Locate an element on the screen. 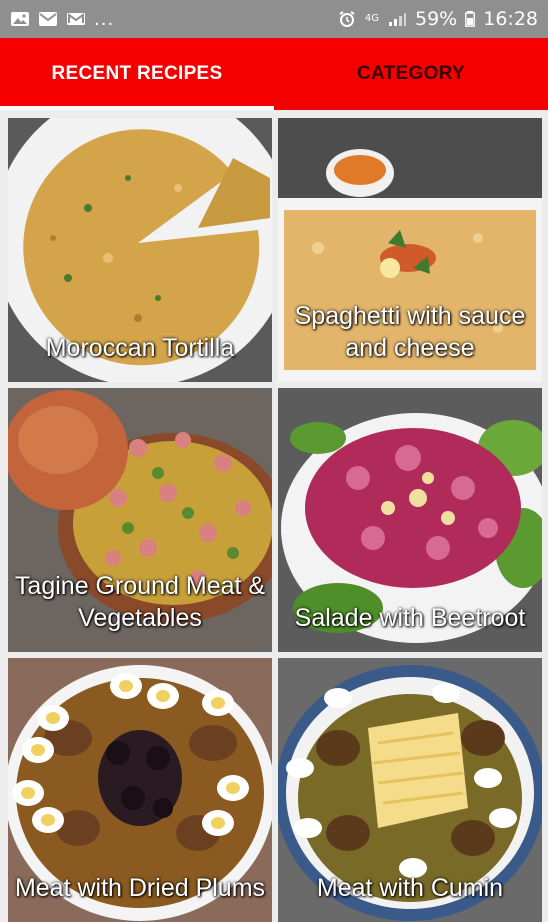  battery-icon is located at coordinates (470, 19).